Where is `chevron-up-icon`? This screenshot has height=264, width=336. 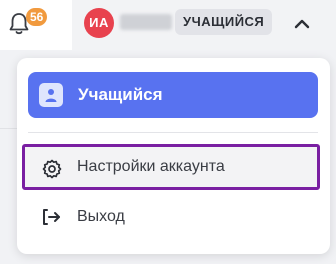
chevron-up-icon is located at coordinates (302, 24).